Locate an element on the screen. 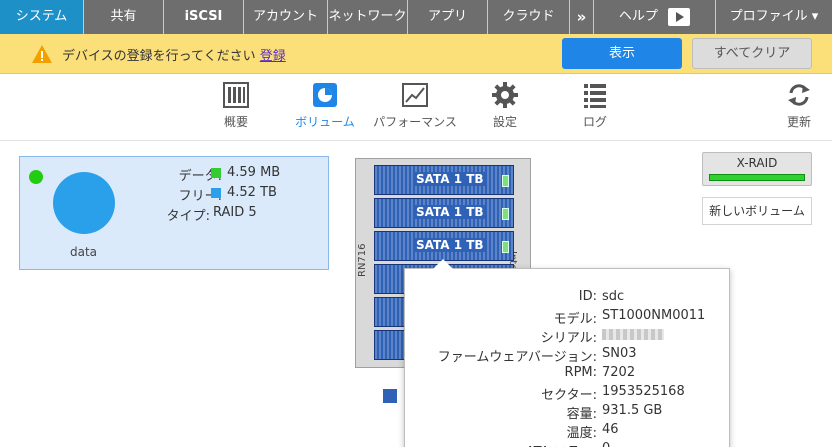  redacted-serial is located at coordinates (633, 334).